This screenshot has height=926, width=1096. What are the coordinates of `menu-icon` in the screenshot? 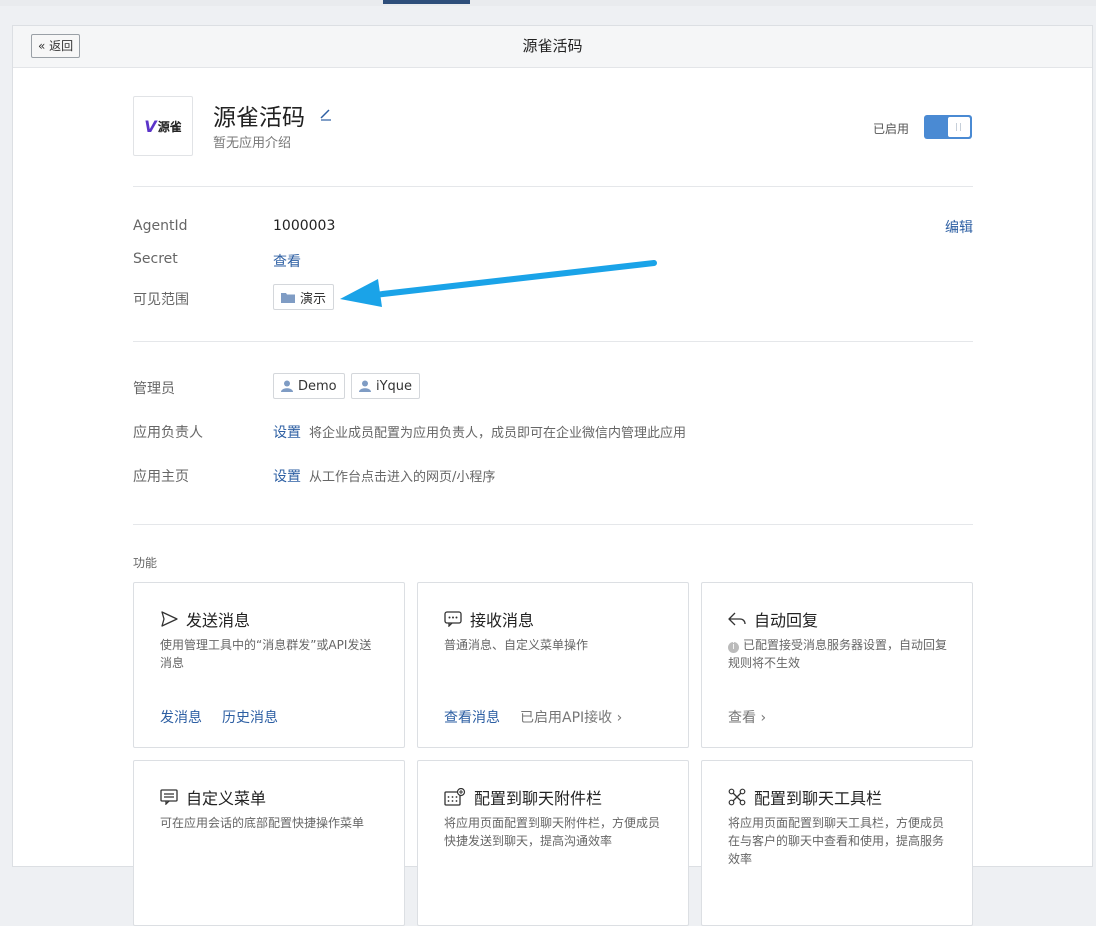 It's located at (169, 797).